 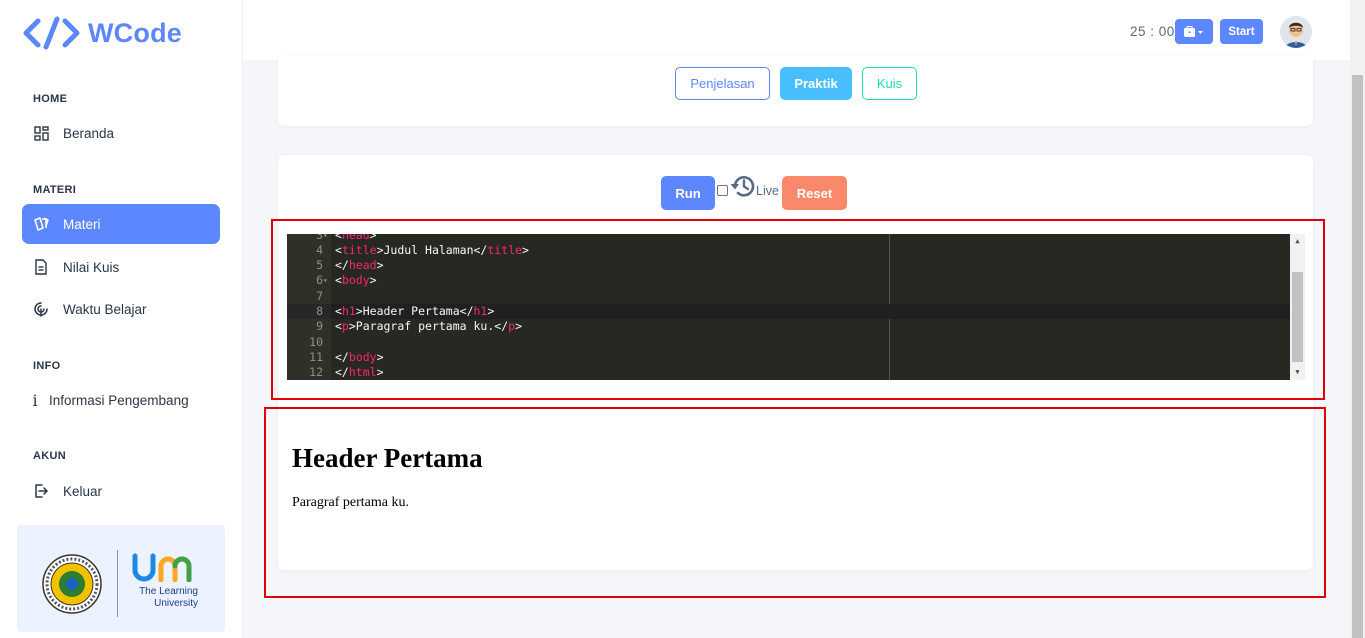 What do you see at coordinates (688, 193) in the screenshot?
I see `run-button: Run` at bounding box center [688, 193].